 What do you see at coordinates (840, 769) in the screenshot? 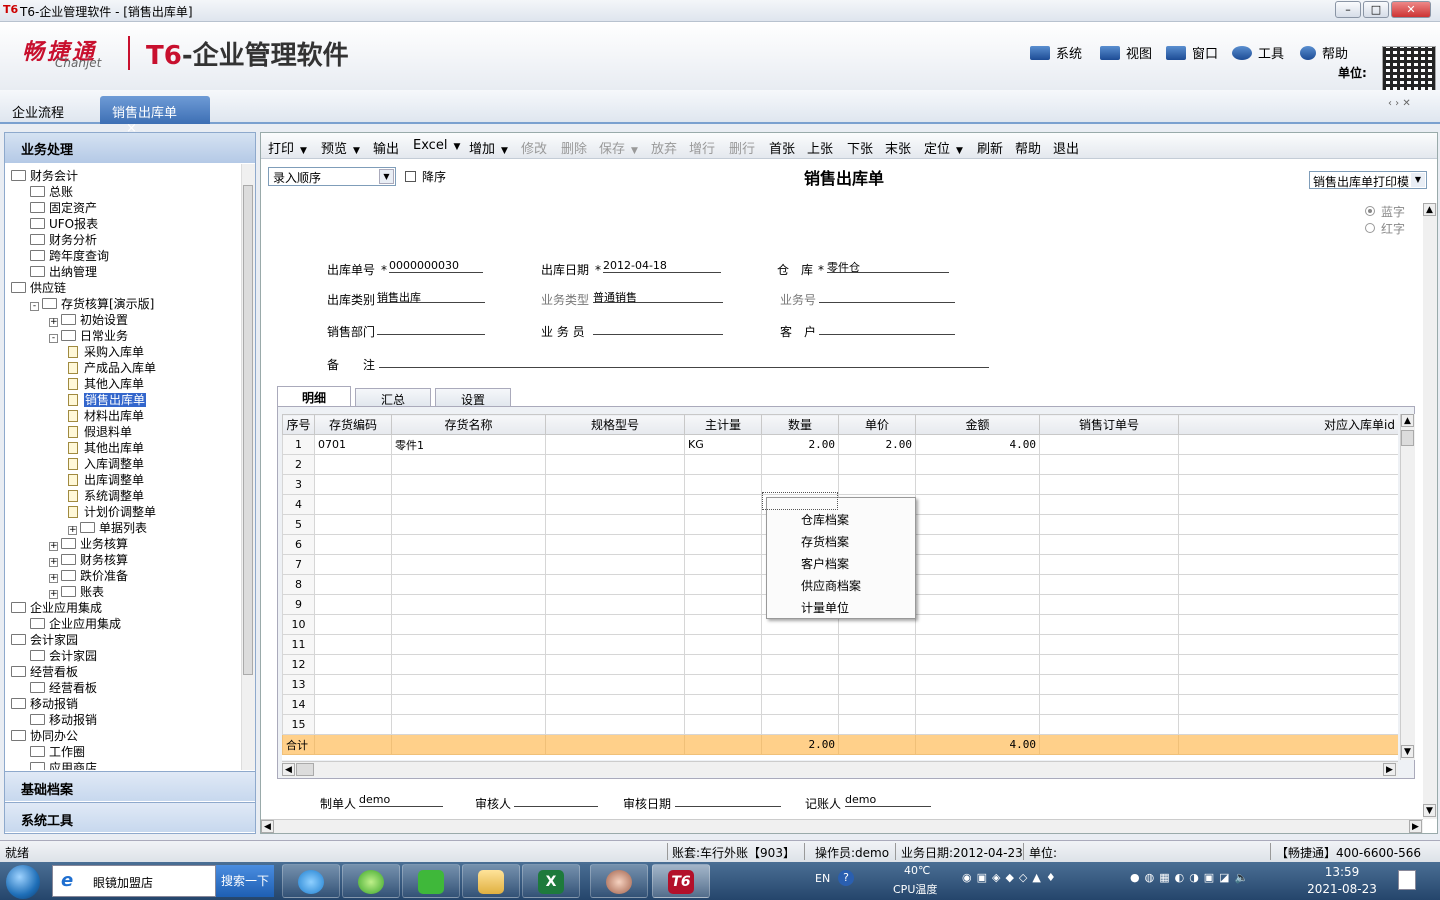
I see `grid-hscrollbar: ◀ ▶` at bounding box center [840, 769].